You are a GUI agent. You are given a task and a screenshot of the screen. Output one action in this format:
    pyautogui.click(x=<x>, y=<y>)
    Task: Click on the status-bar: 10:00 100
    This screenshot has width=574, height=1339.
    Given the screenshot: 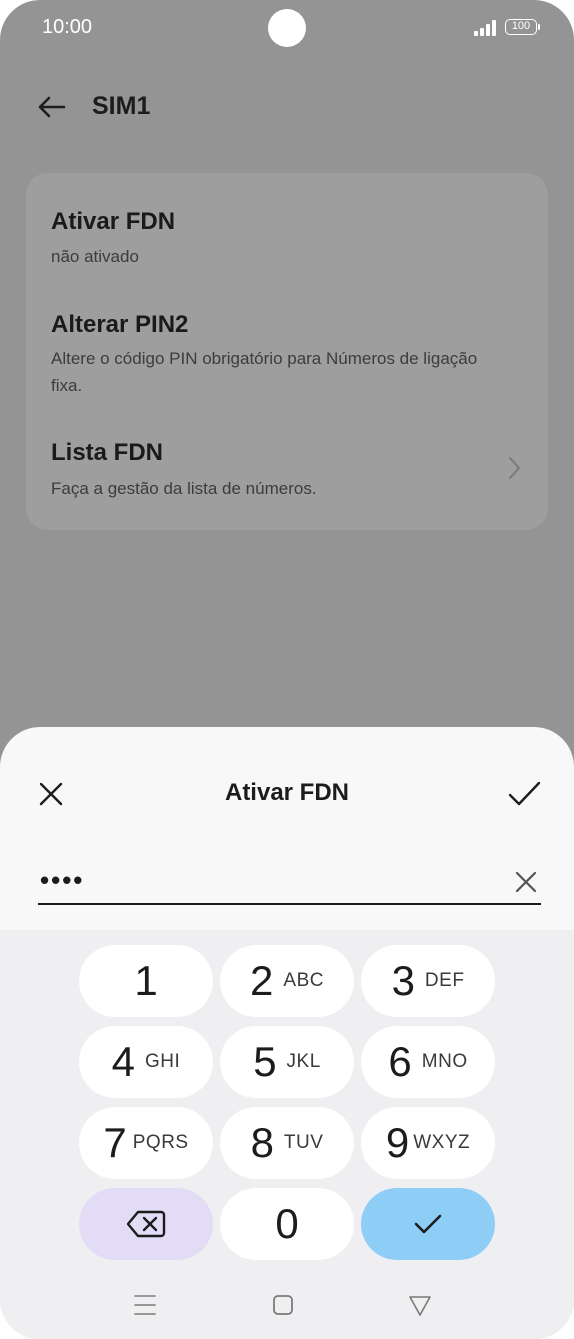 What is the action you would take?
    pyautogui.click(x=287, y=28)
    